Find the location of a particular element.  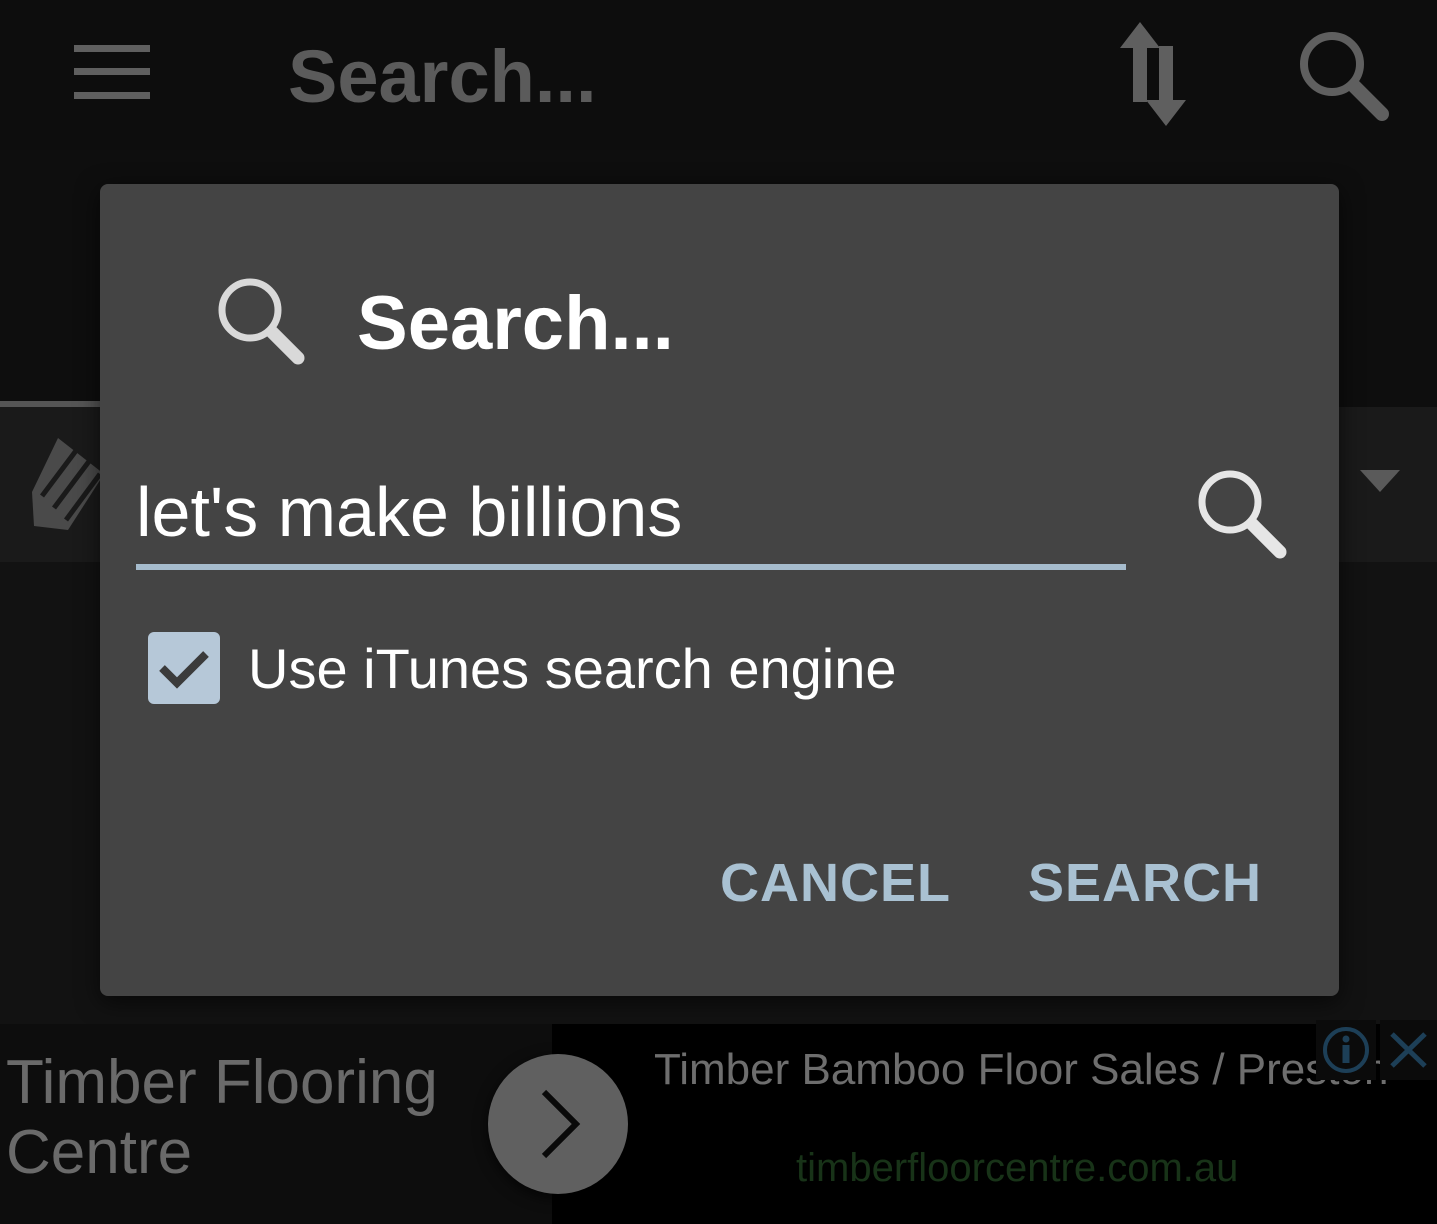

menu-icon is located at coordinates (112, 72).